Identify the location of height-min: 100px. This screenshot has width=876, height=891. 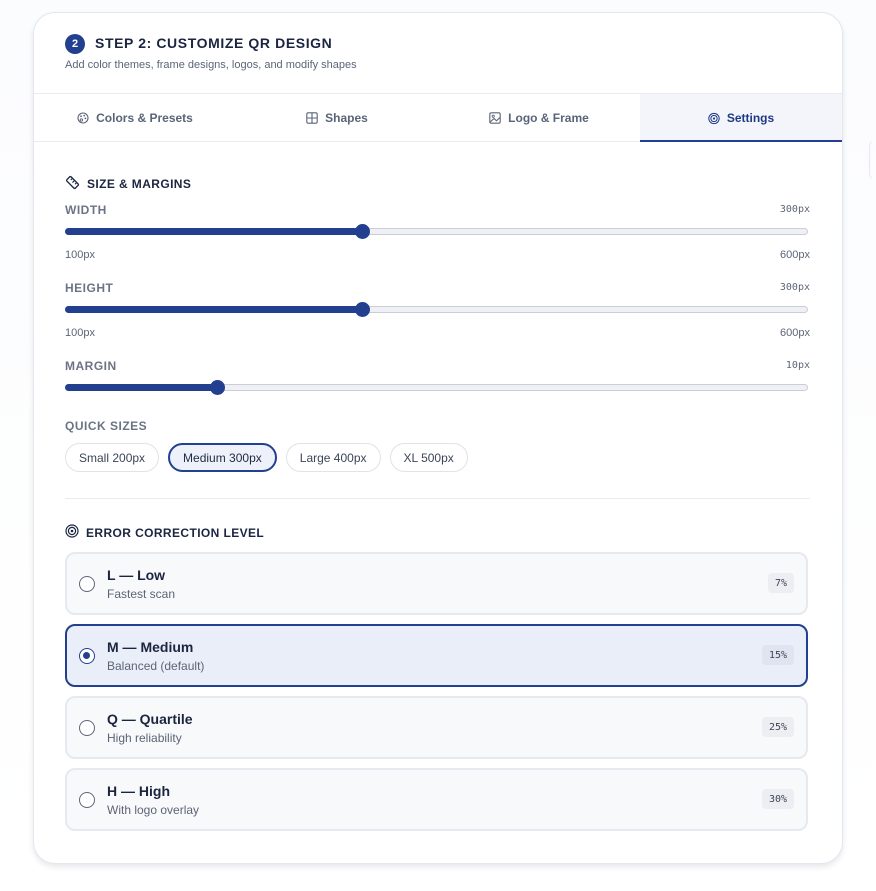
(80, 333).